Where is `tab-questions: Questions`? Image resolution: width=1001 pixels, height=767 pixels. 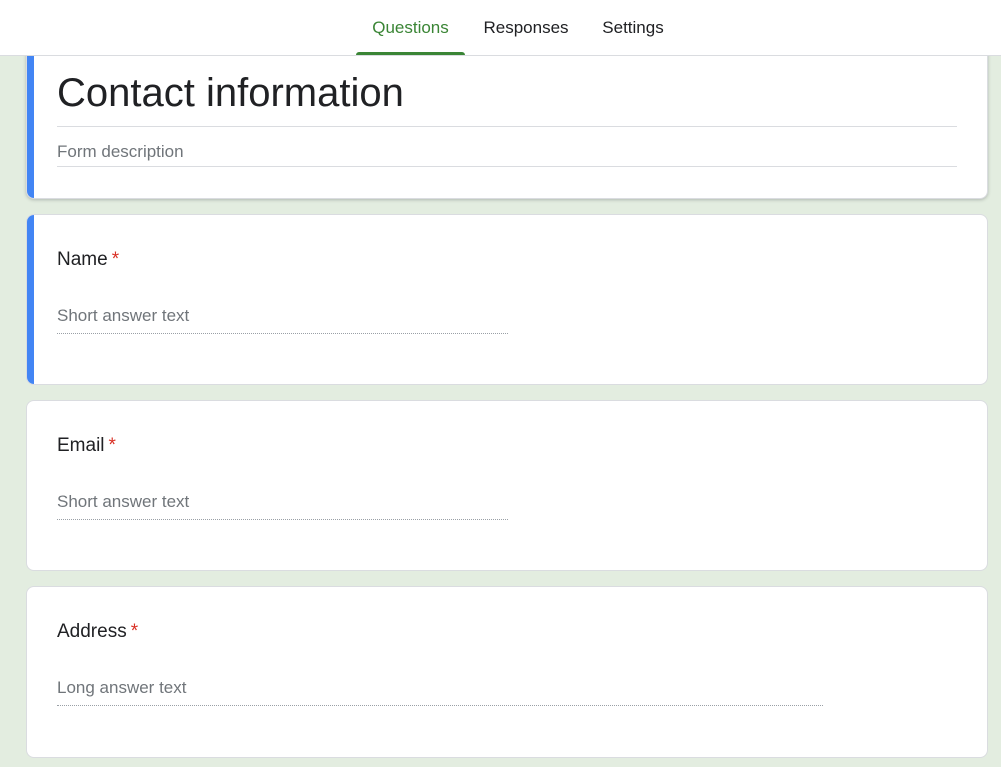 tab-questions: Questions is located at coordinates (410, 28).